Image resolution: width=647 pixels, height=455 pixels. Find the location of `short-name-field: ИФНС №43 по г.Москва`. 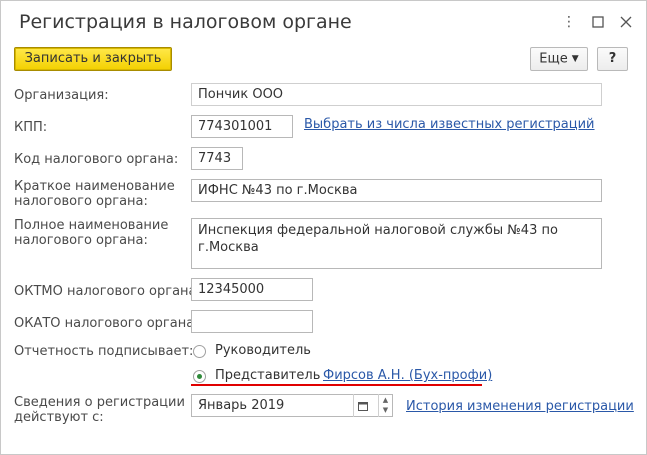

short-name-field: ИФНС №43 по г.Москва is located at coordinates (396, 190).